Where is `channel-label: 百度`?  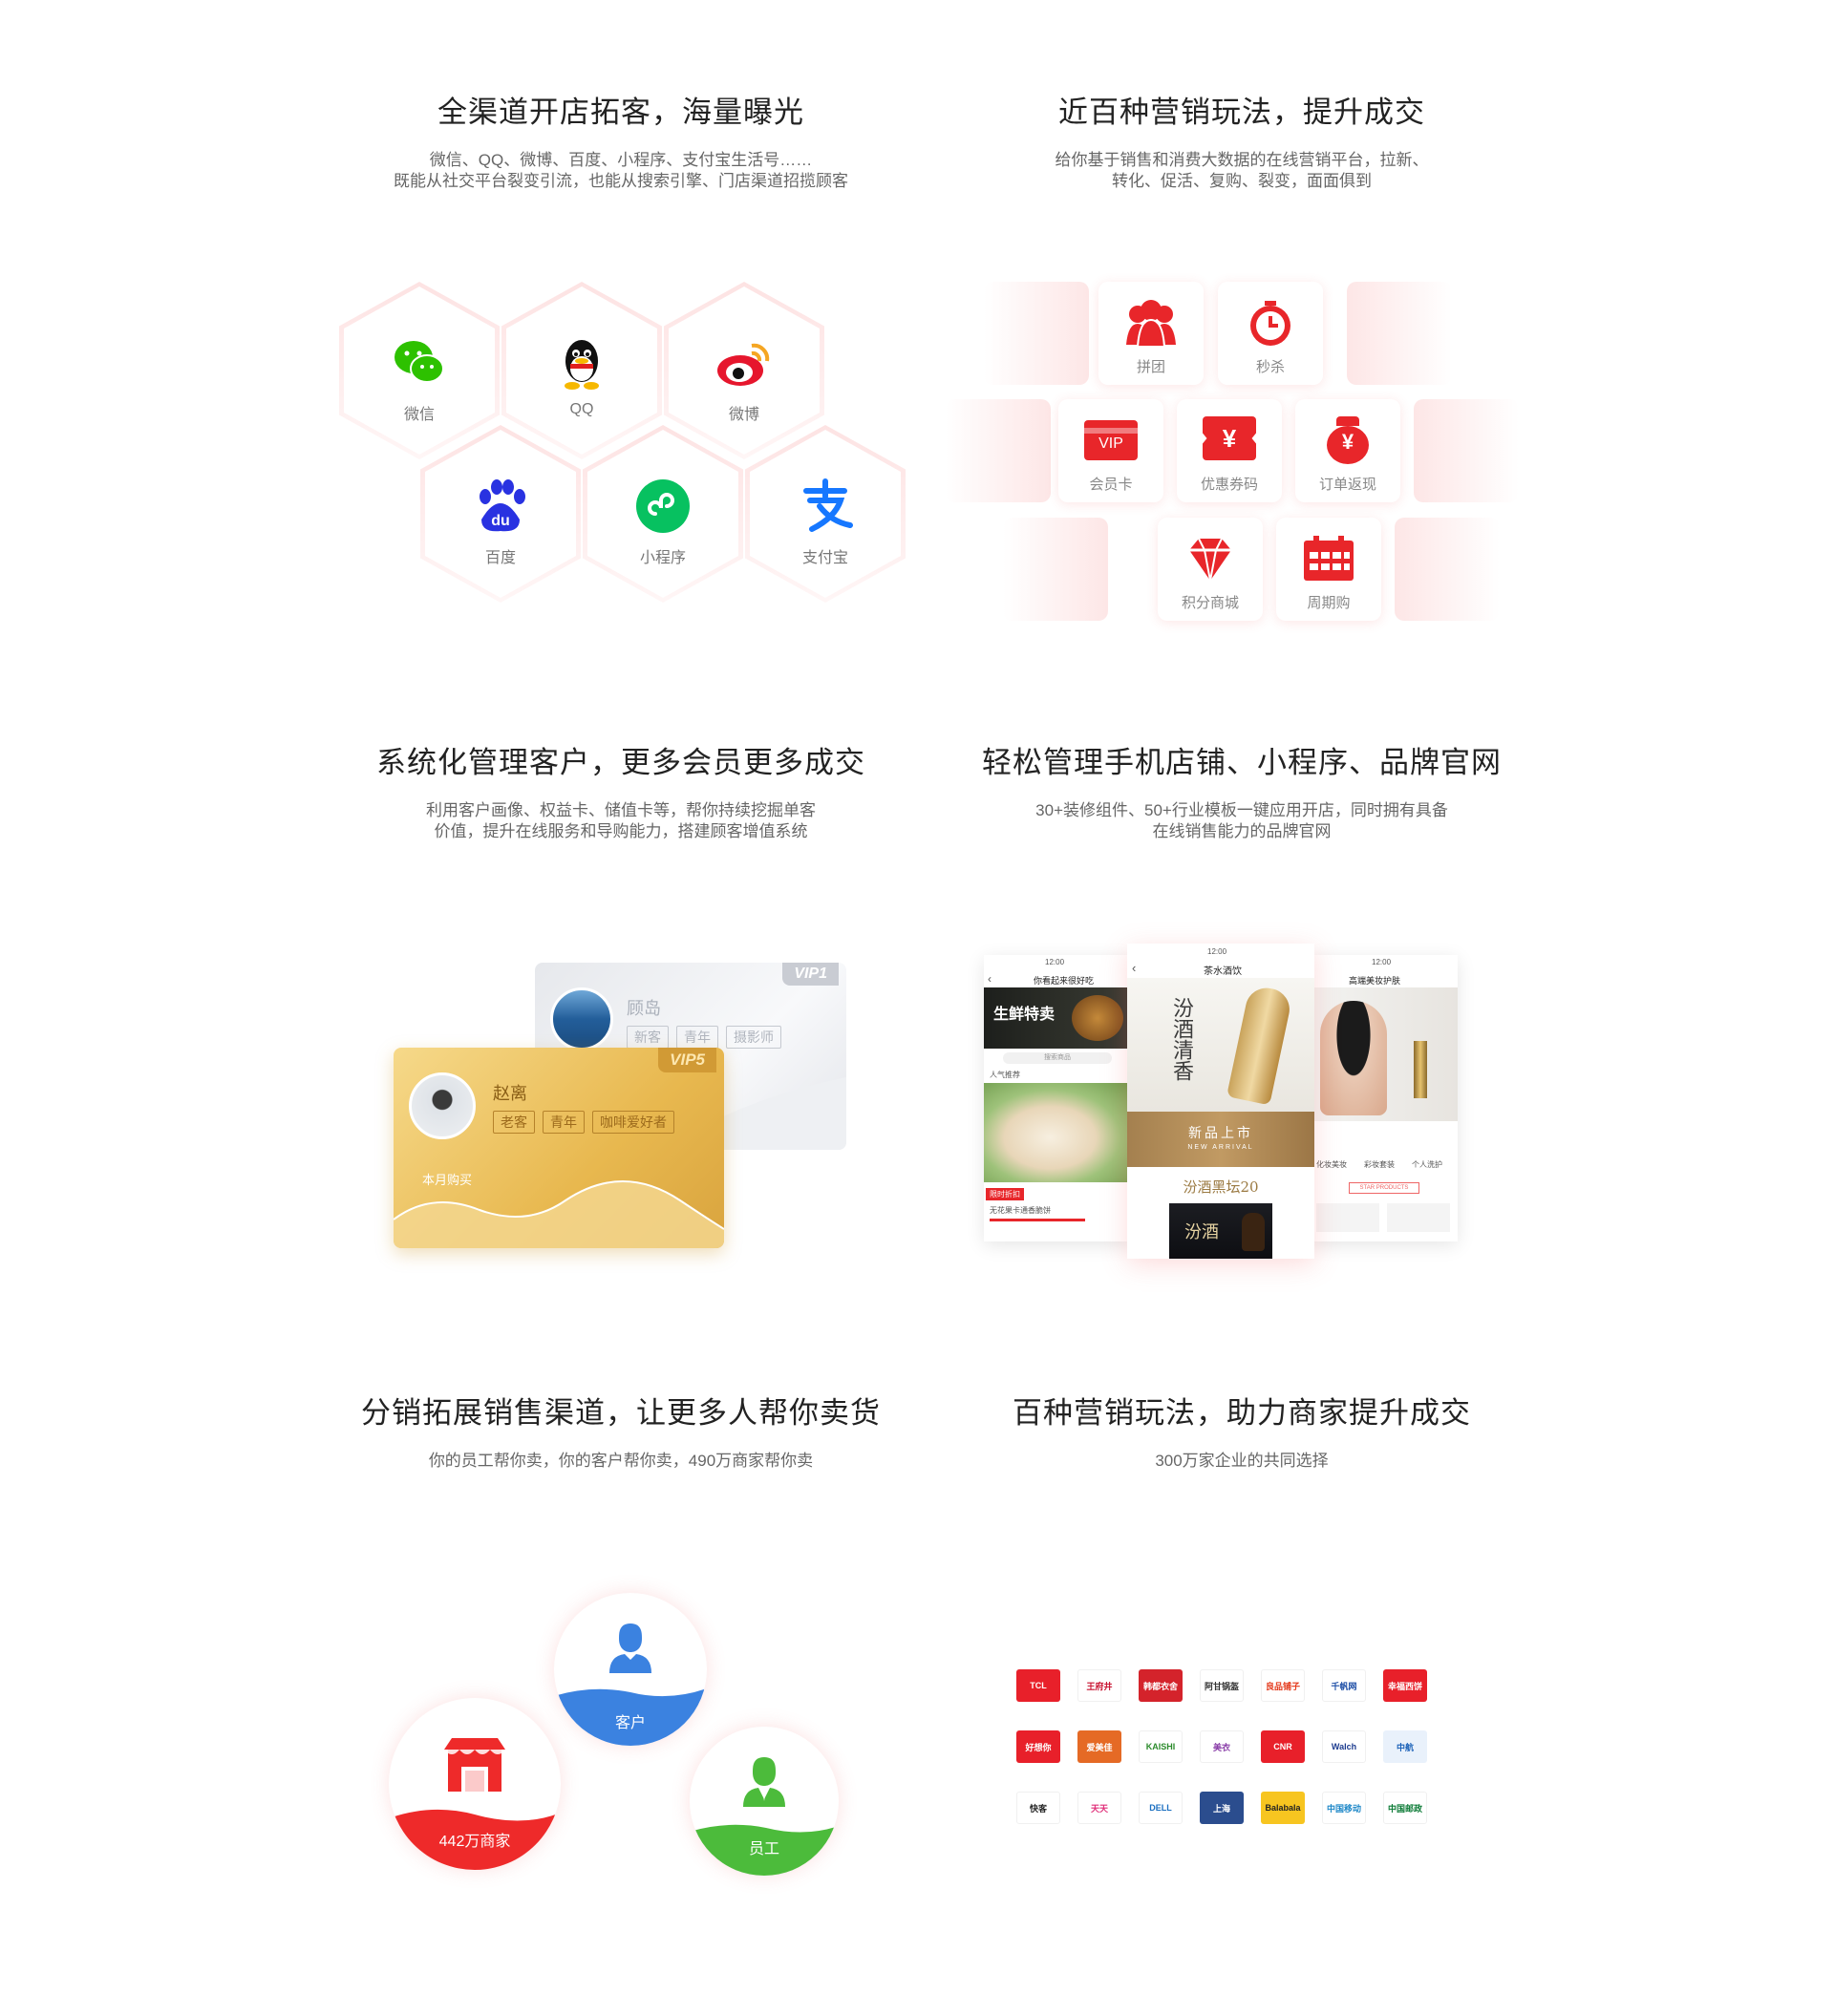 channel-label: 百度 is located at coordinates (500, 558).